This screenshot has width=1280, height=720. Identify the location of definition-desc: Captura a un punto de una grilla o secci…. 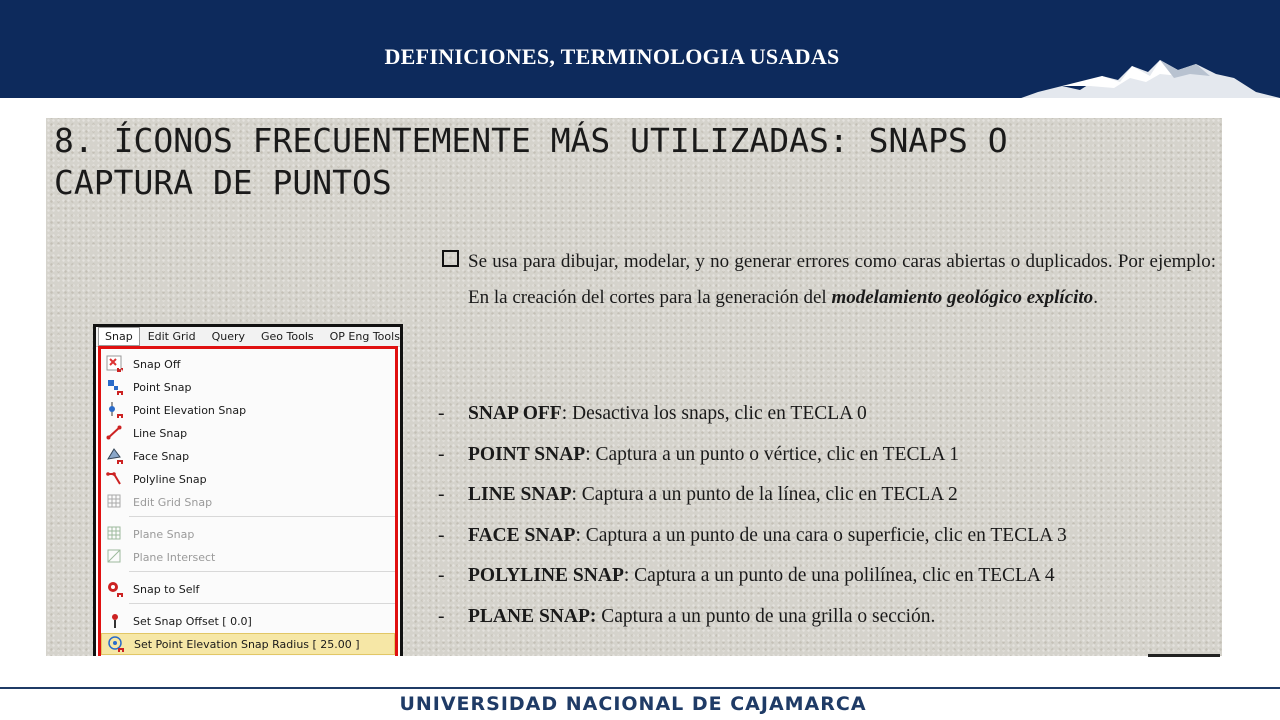
(766, 616).